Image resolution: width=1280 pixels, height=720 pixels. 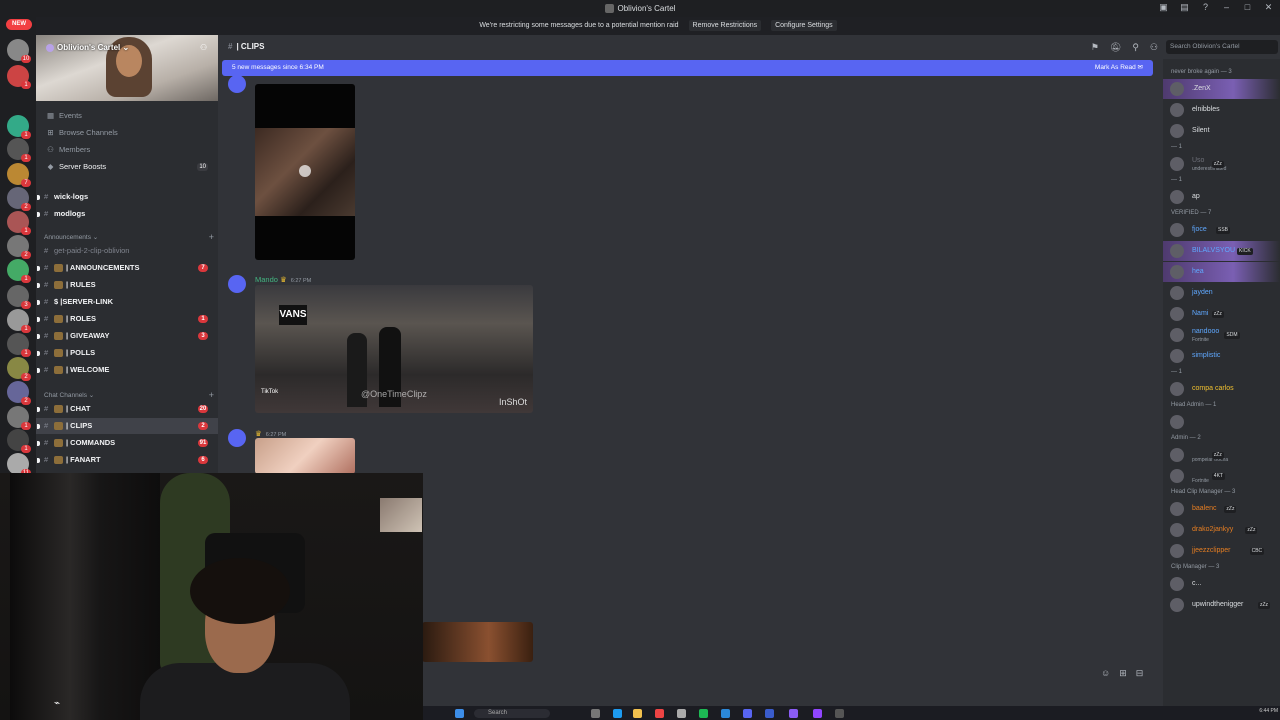 What do you see at coordinates (1226, 7) in the screenshot?
I see `minimize-icon: –` at bounding box center [1226, 7].